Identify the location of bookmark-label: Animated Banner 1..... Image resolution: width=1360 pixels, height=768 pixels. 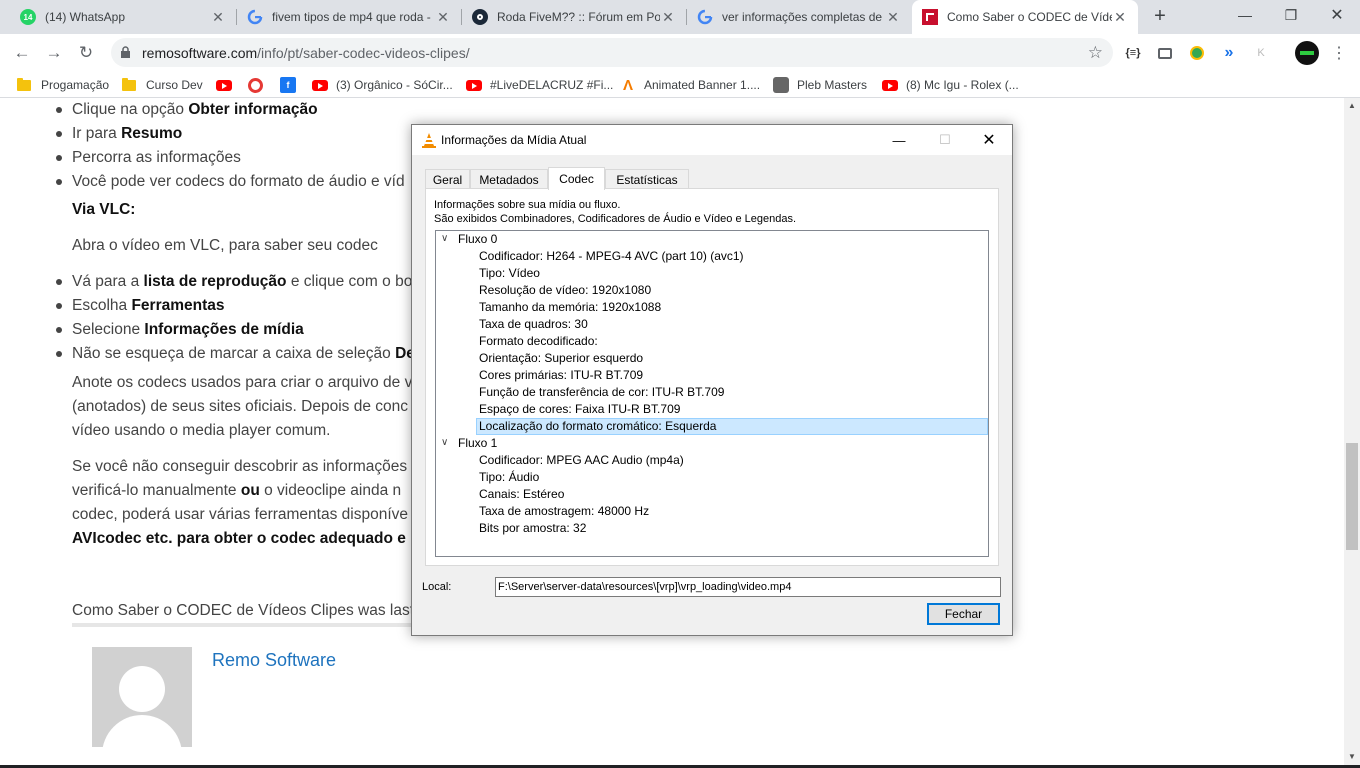
(702, 85).